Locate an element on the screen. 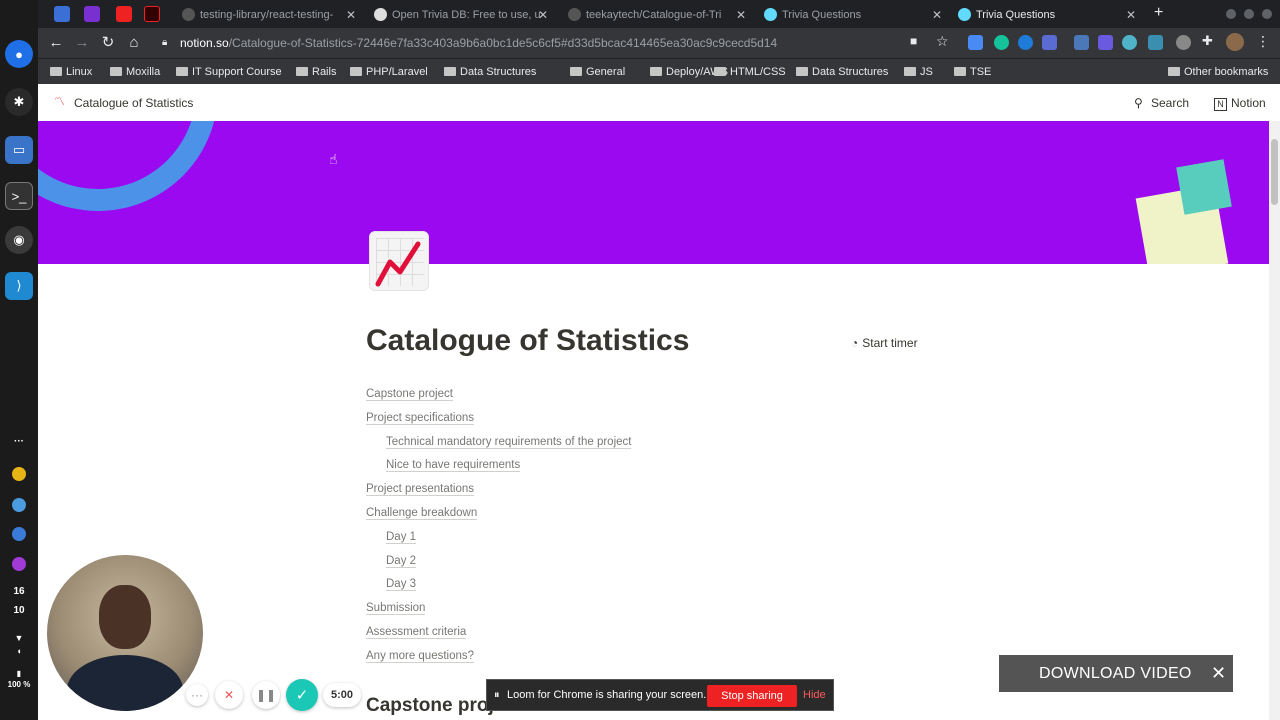 This screenshot has height=720, width=1280. toc-link: Assessment criteria is located at coordinates (566, 634).